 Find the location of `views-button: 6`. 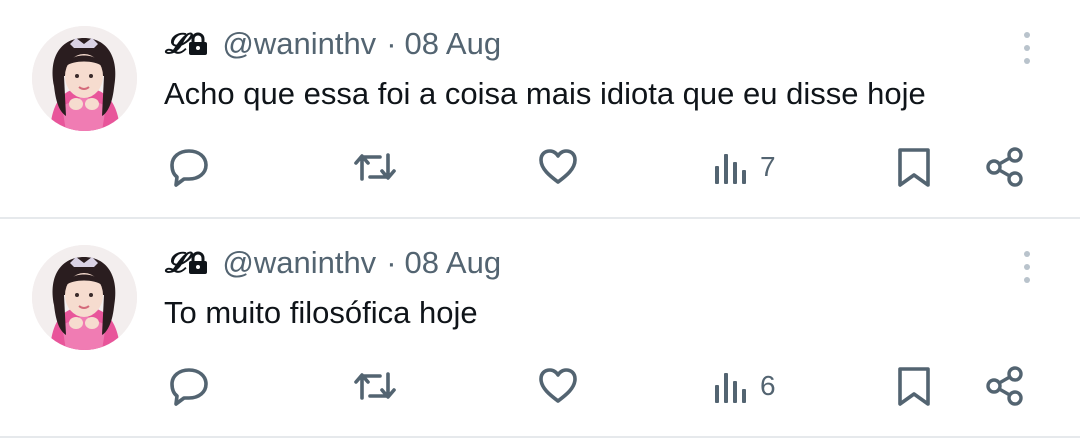

views-button: 6 is located at coordinates (744, 386).